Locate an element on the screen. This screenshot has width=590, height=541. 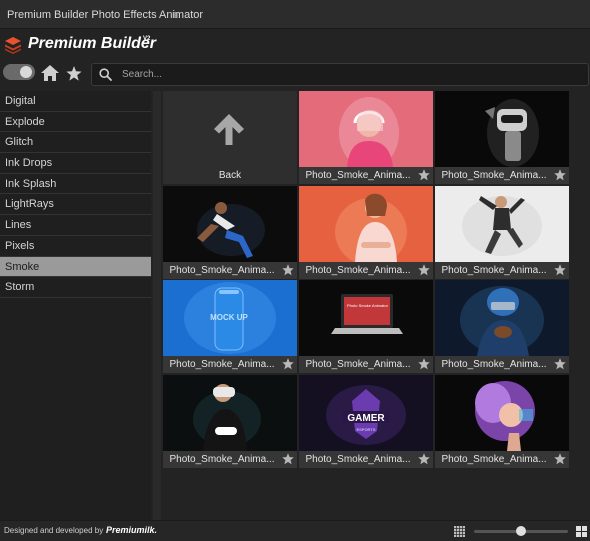
svg-text: Photo Smoke Animator is located at coordinates (368, 305).